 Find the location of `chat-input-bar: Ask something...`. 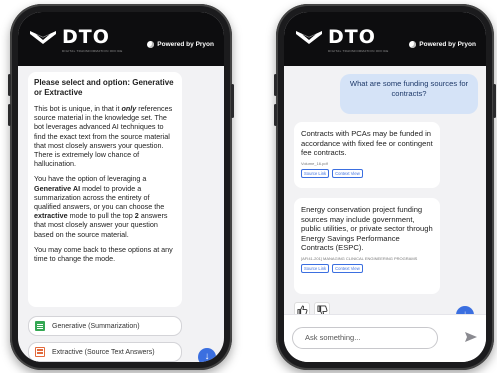

chat-input-bar: Ask something... is located at coordinates (385, 338).